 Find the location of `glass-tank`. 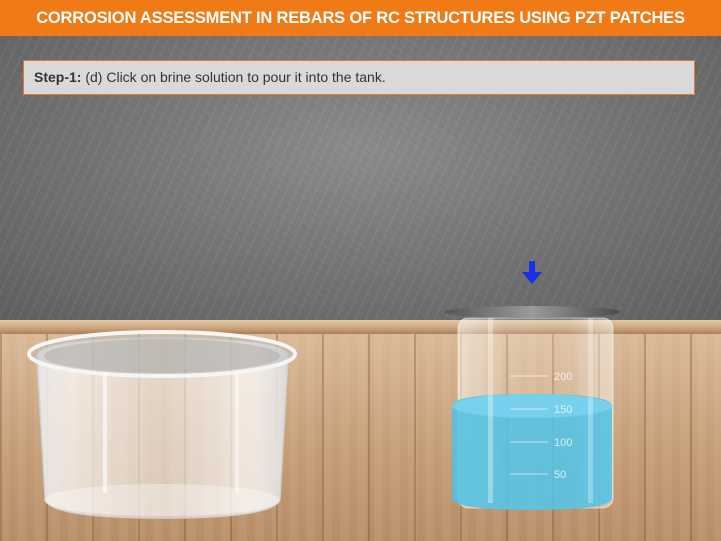

glass-tank is located at coordinates (162, 424).